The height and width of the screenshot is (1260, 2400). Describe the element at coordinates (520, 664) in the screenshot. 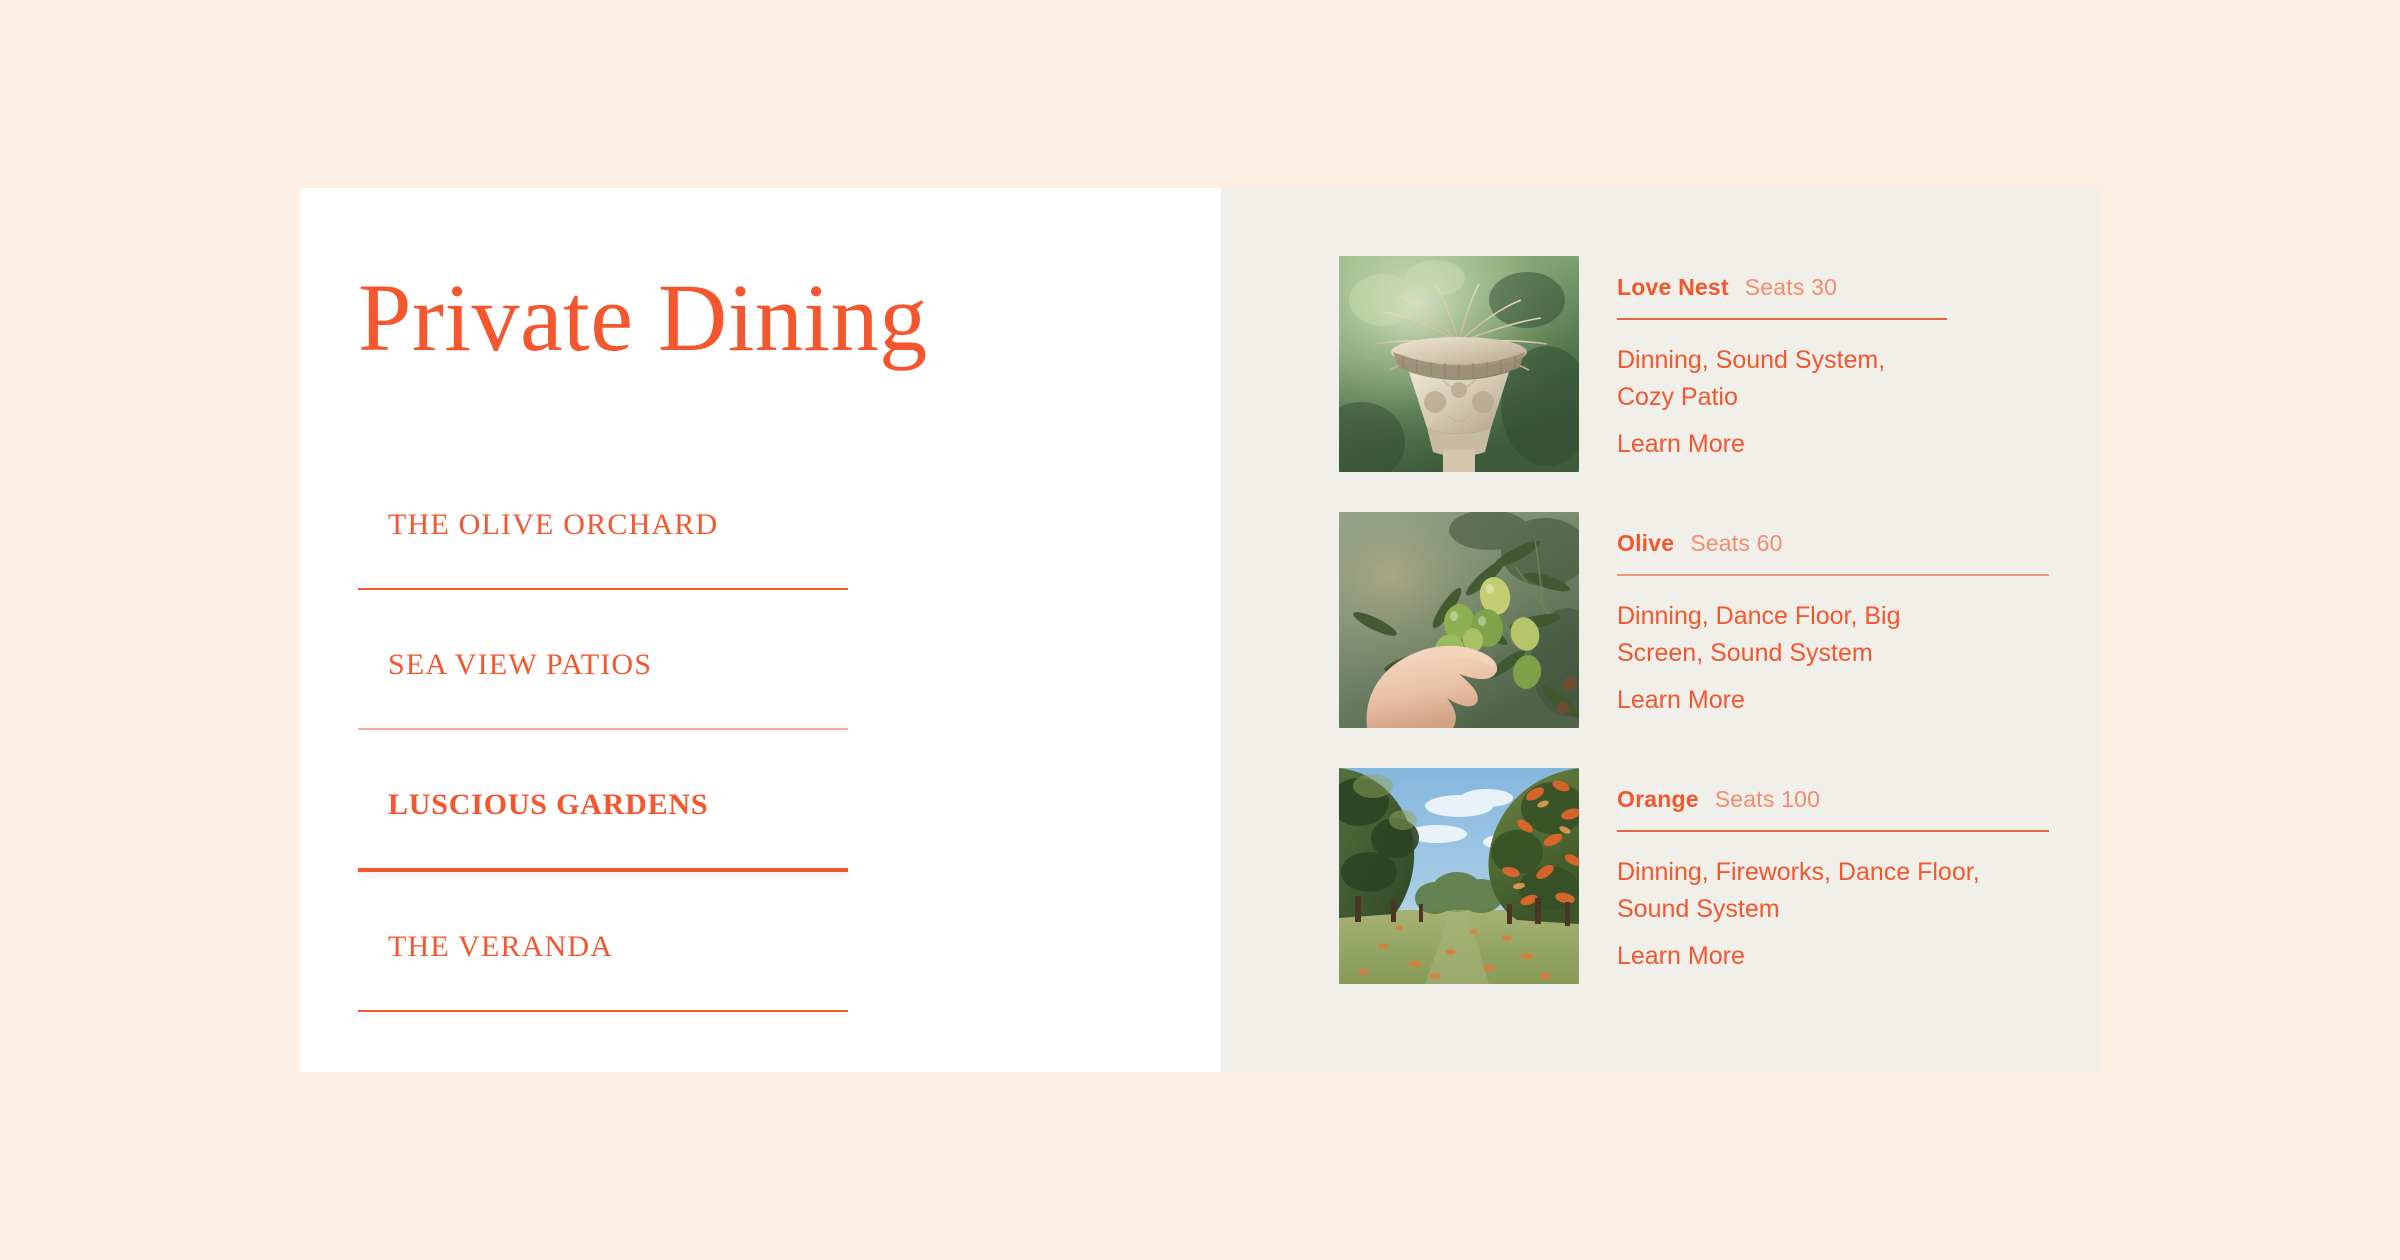

I see `nav-item-label: SEA VIEW PATIOS` at that location.